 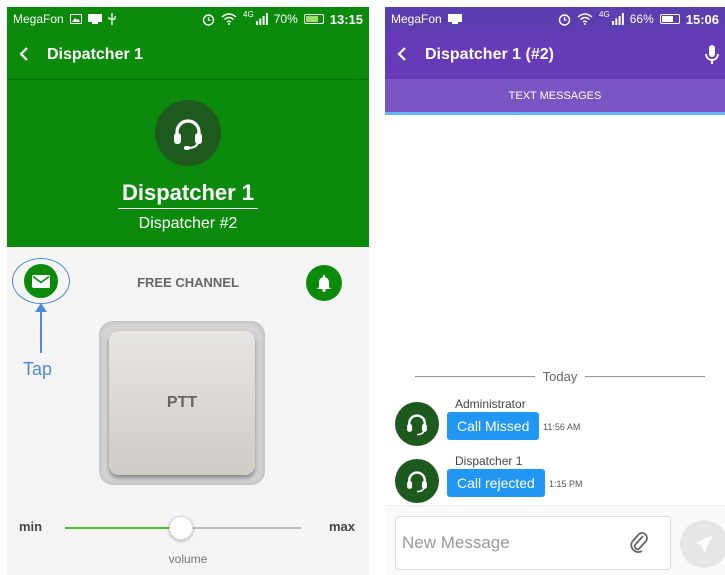 What do you see at coordinates (38, 369) in the screenshot?
I see `tap-annotation: Tap` at bounding box center [38, 369].